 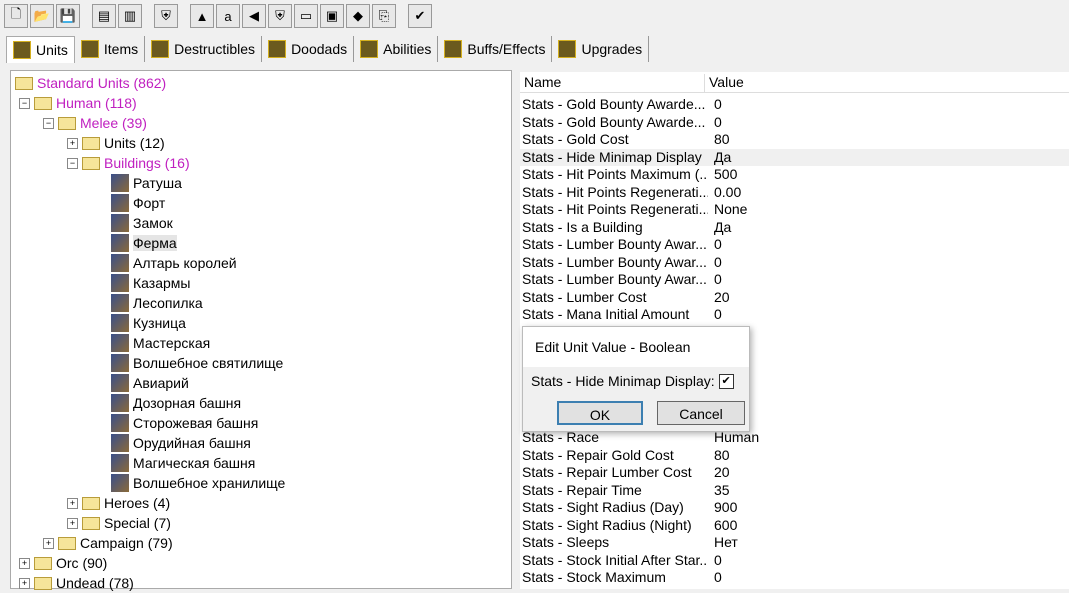 What do you see at coordinates (794, 210) in the screenshot?
I see `property-row: Stats - Hit Points Regenerati... None` at bounding box center [794, 210].